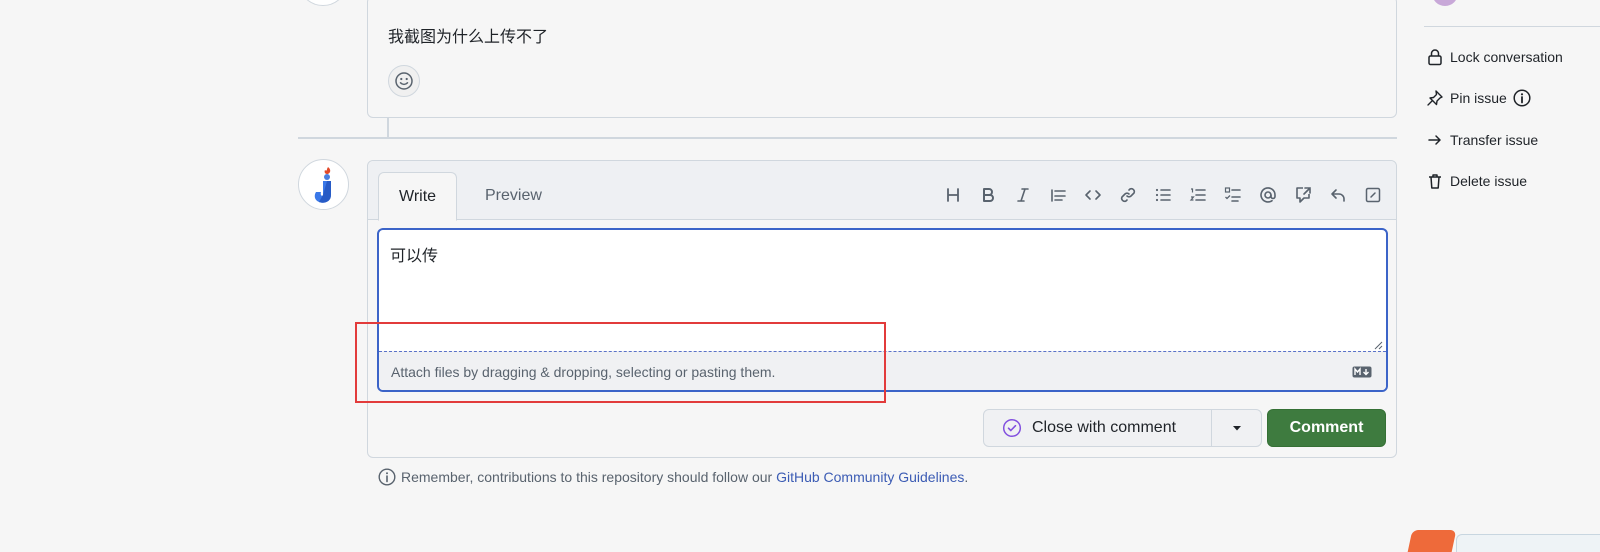 Image resolution: width=1600 pixels, height=552 pixels. I want to click on bold-button, so click(987, 195).